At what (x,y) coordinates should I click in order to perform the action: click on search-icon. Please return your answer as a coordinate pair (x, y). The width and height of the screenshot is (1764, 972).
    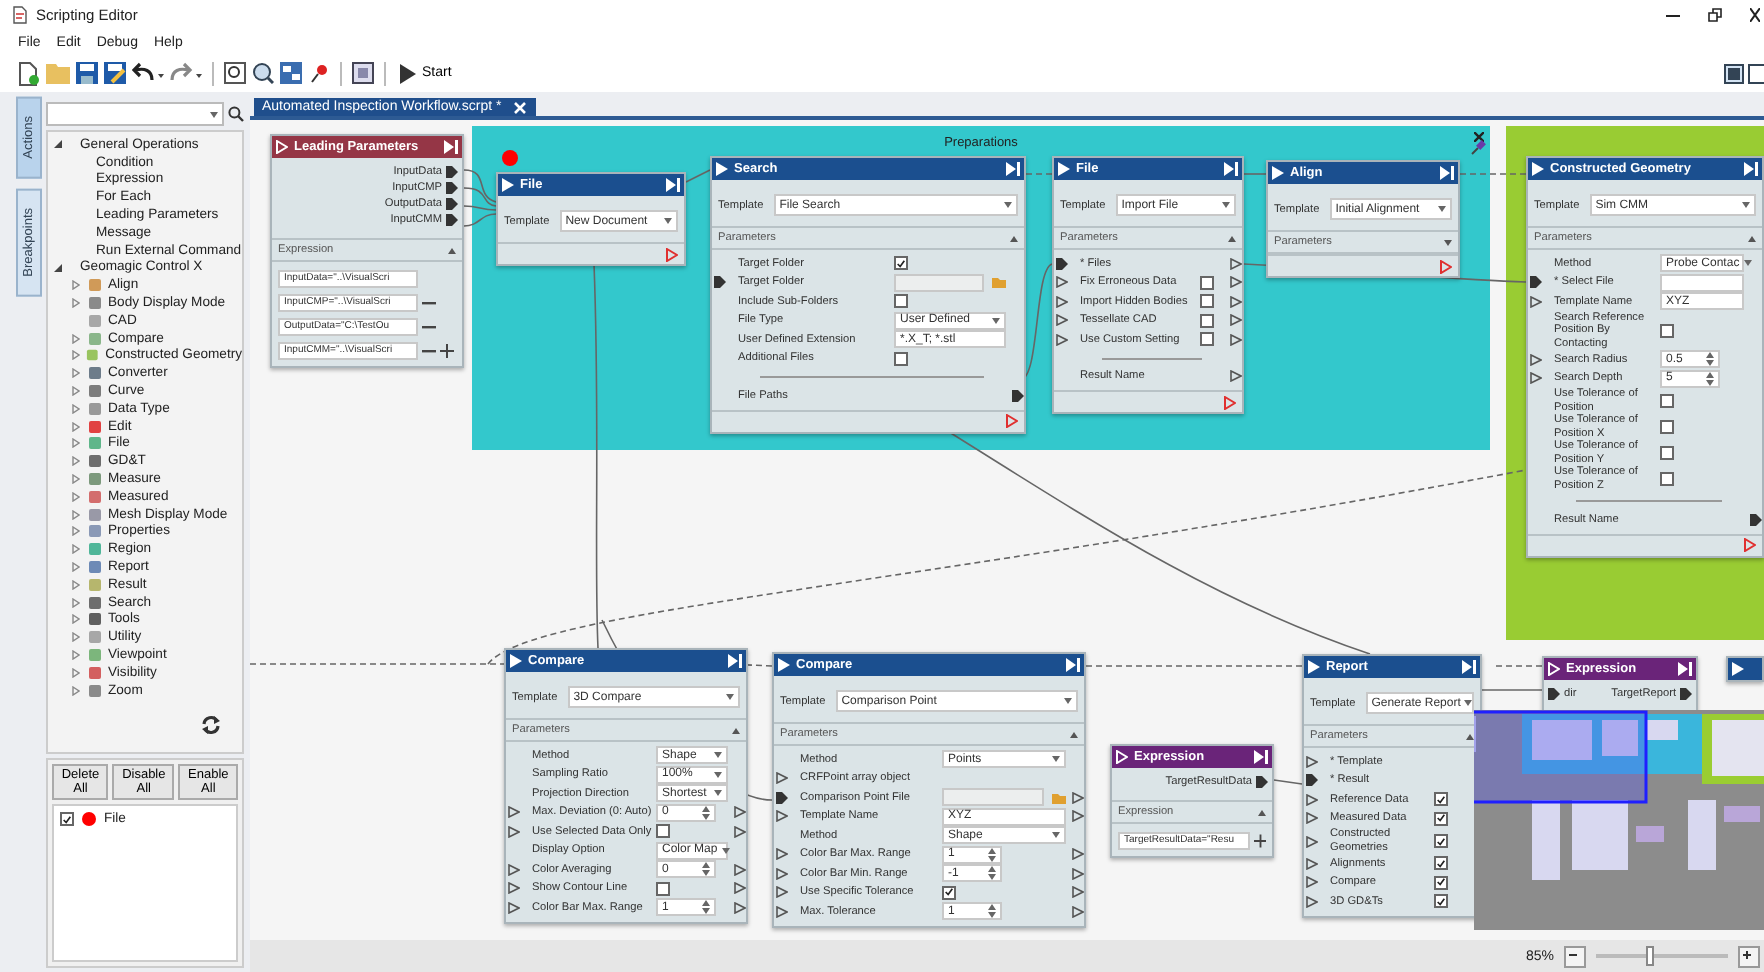
    Looking at the image, I should click on (236, 114).